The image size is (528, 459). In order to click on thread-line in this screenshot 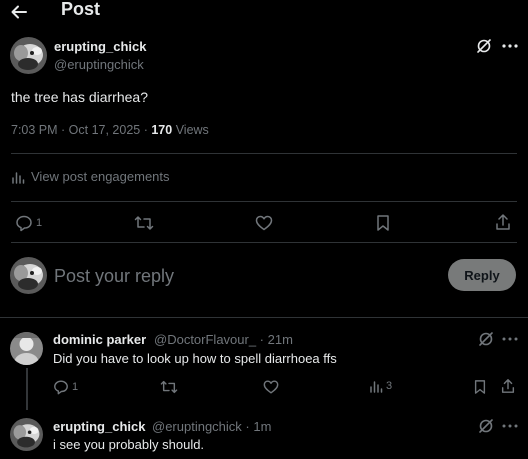, I will do `click(27, 389)`.